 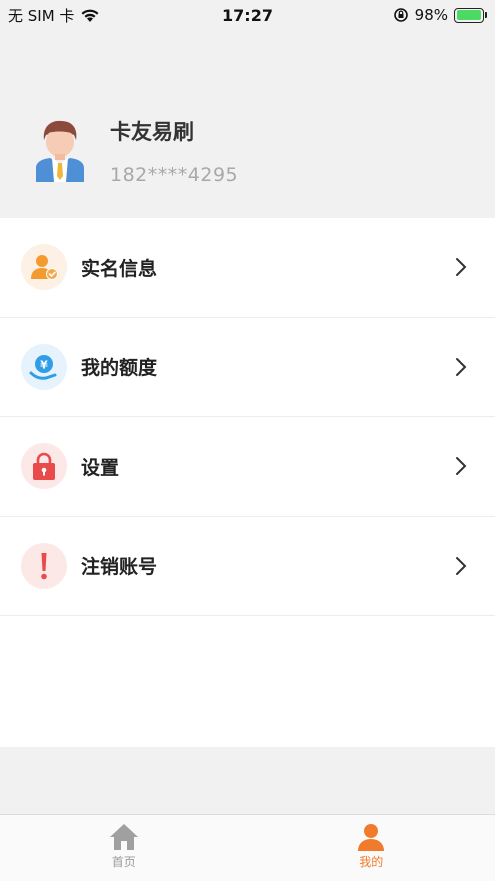 I want to click on menu-item-label: 设置, so click(x=100, y=467).